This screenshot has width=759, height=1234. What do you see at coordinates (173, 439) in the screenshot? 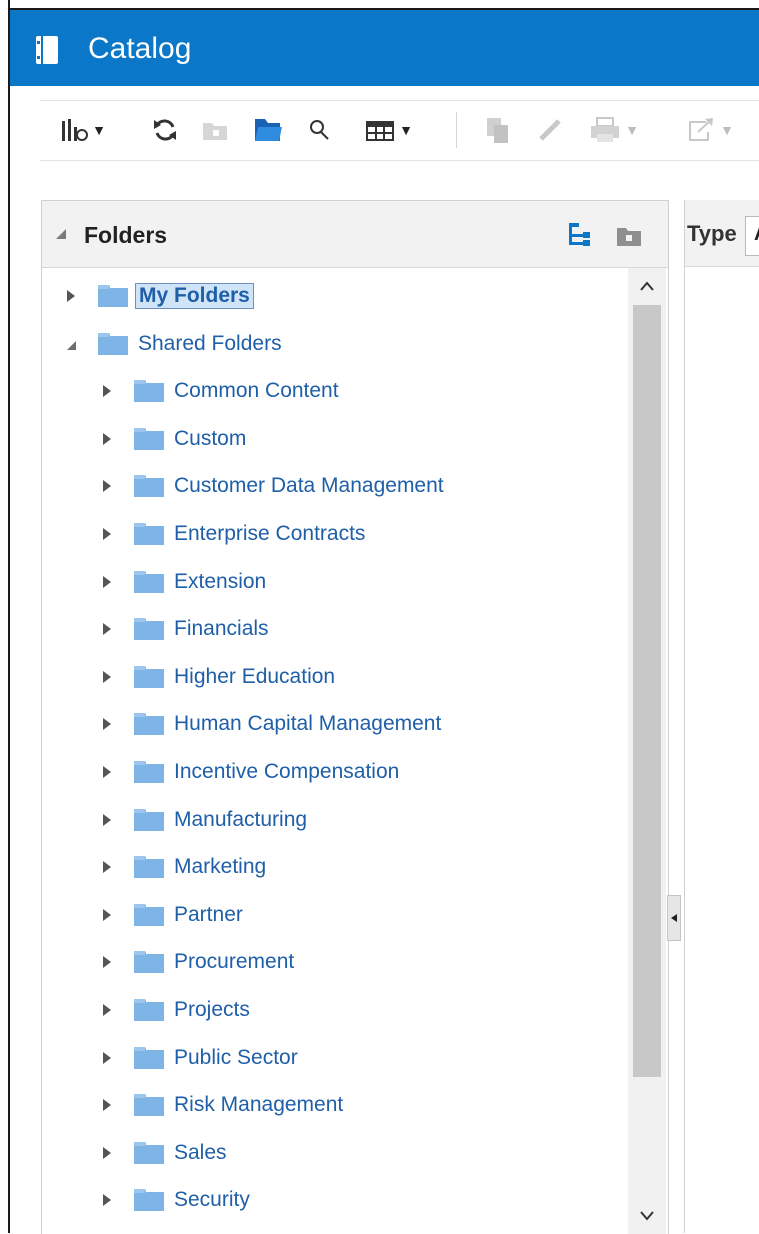
I see `tree-item: Custom` at bounding box center [173, 439].